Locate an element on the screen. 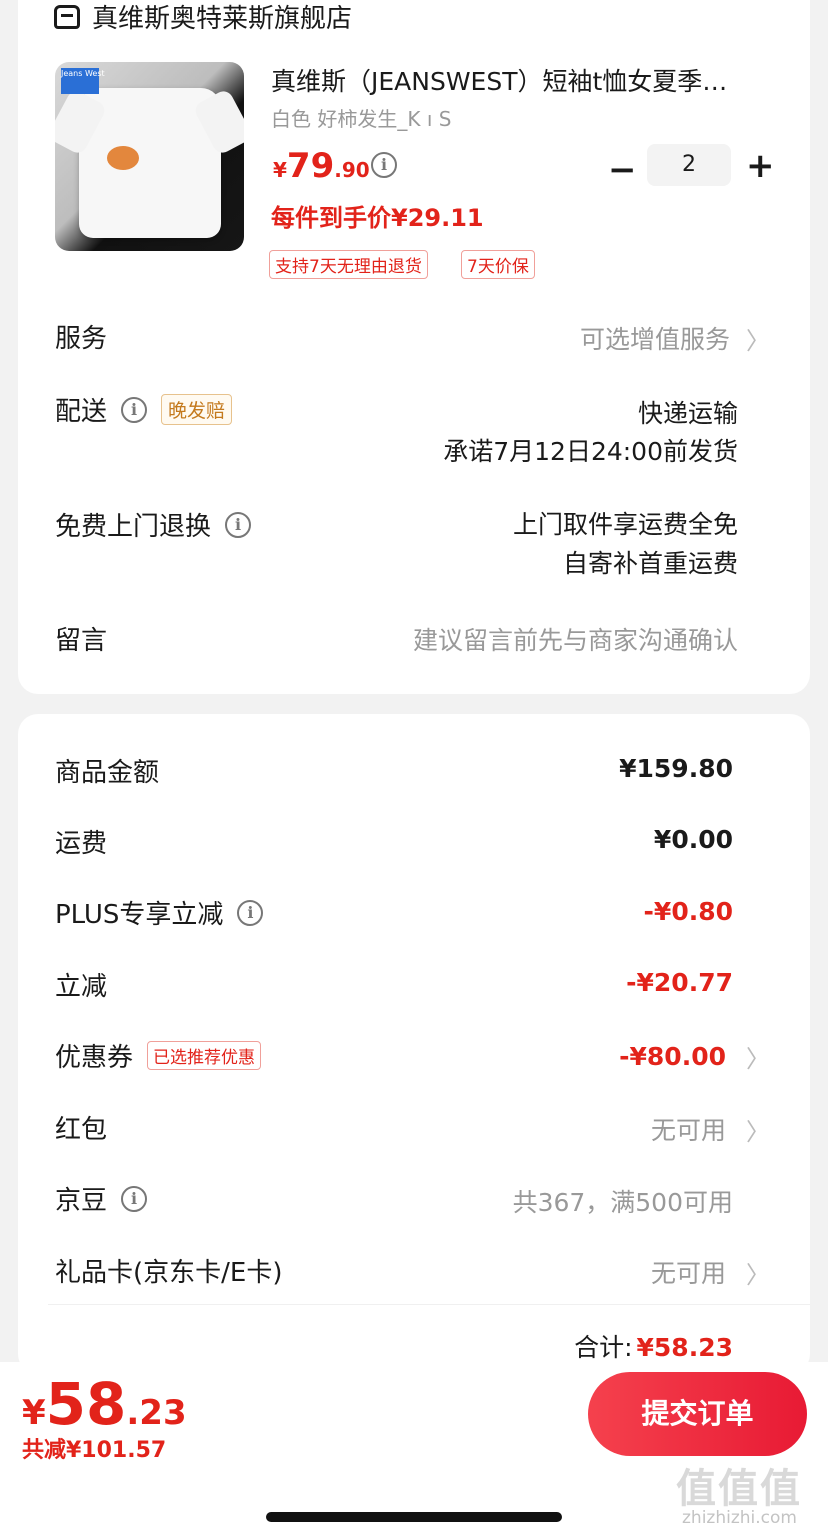 The height and width of the screenshot is (1540, 828). gift-card-value: 无可用 is located at coordinates (688, 1273).